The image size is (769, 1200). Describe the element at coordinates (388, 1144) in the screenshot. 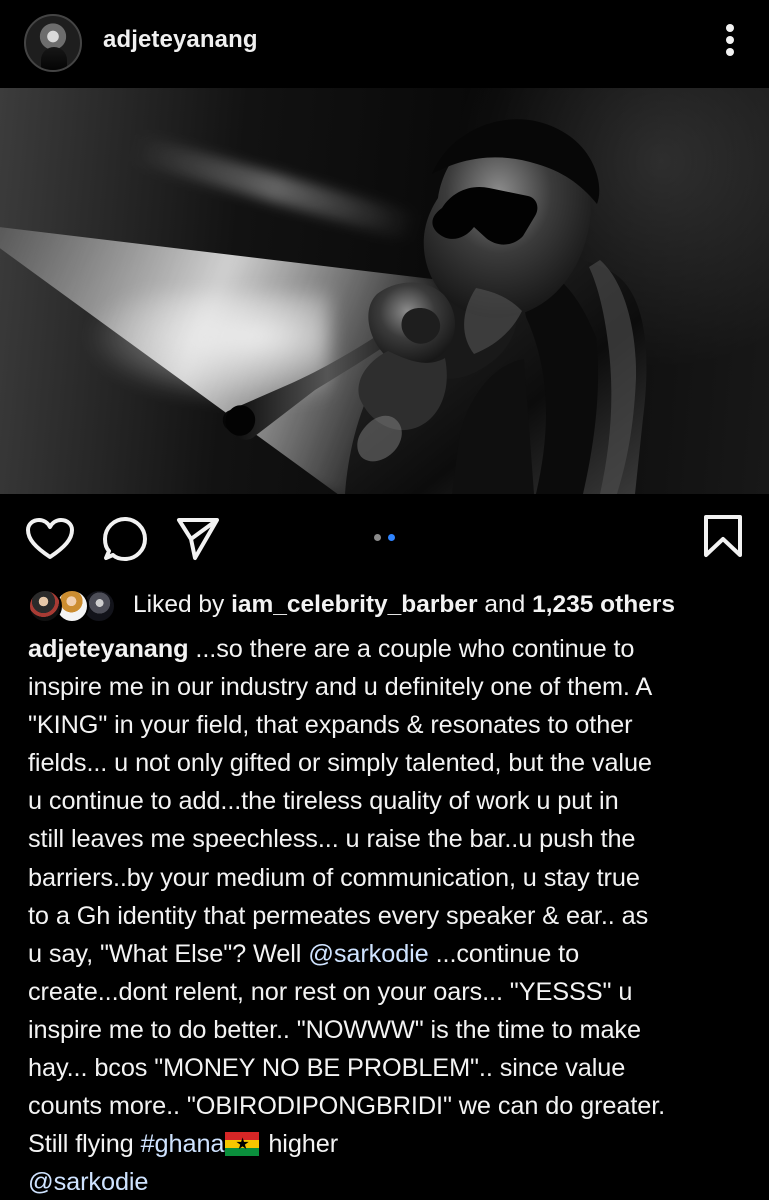

I see `caption-line: Still flying #ghana higher` at that location.